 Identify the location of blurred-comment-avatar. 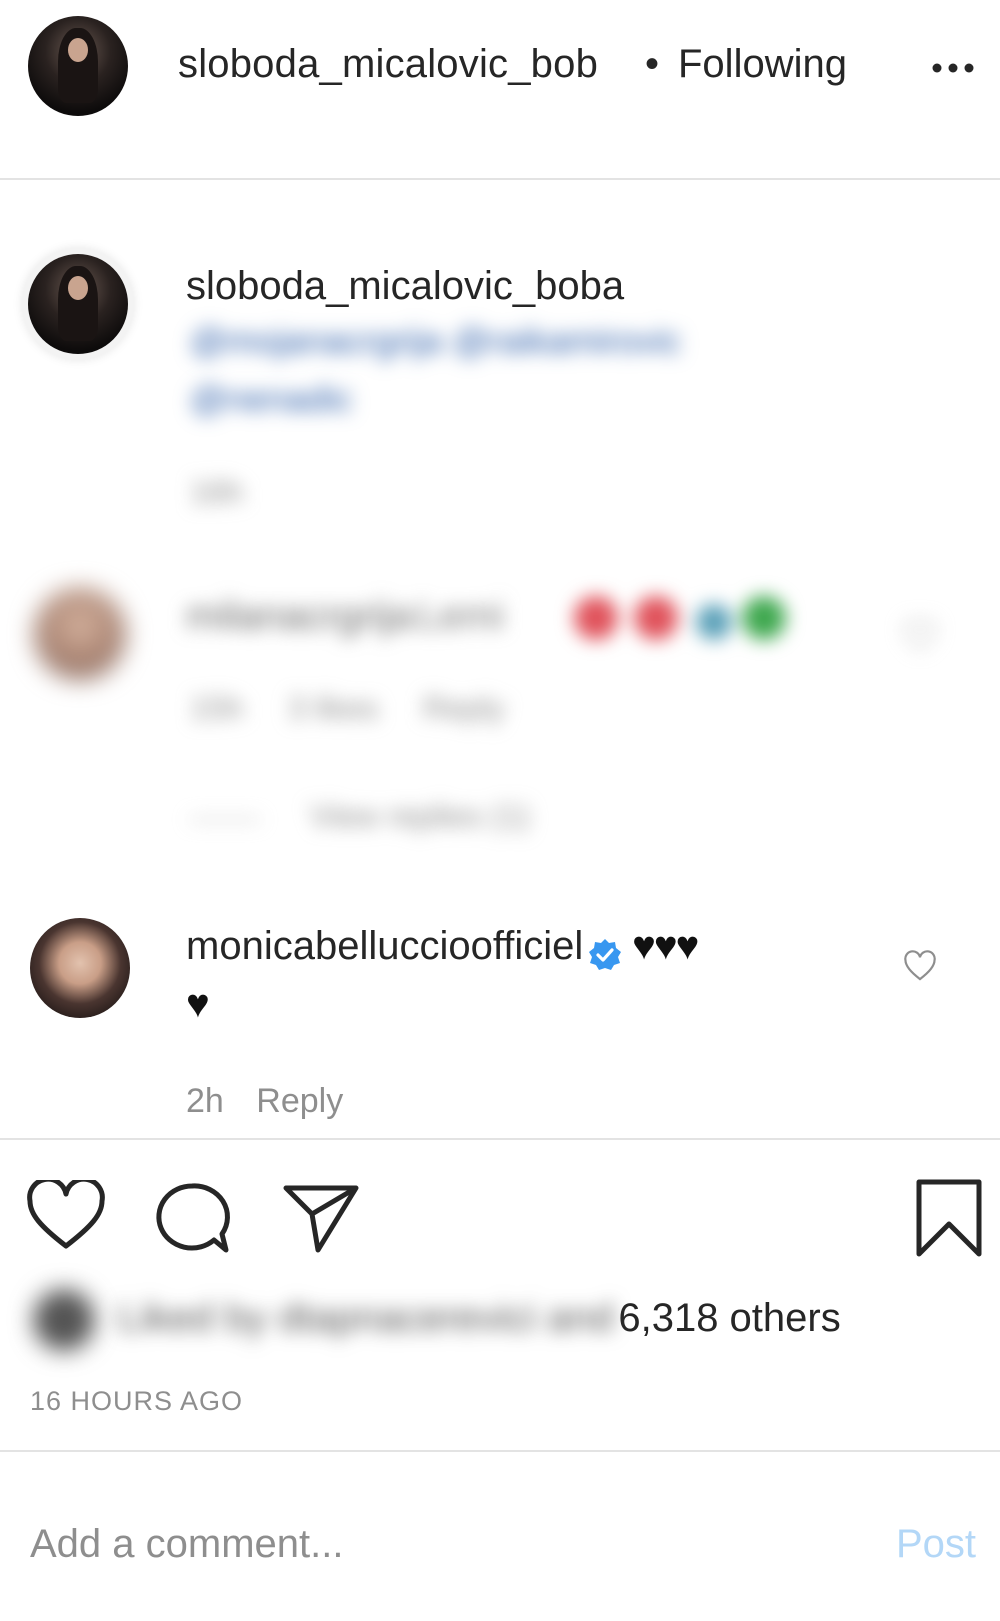
(80, 634).